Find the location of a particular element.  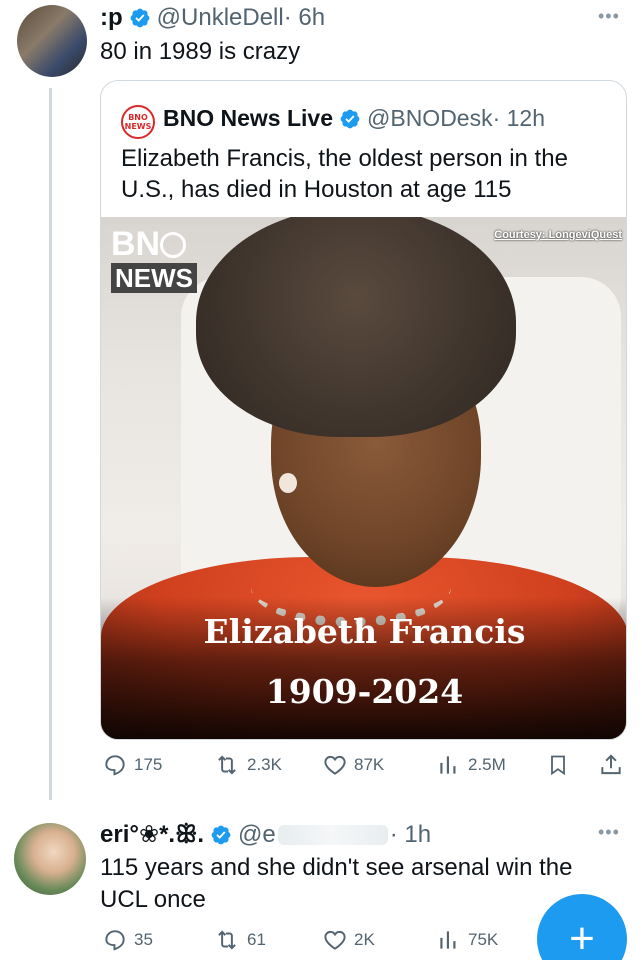

bookmark-button is located at coordinates (561, 765).